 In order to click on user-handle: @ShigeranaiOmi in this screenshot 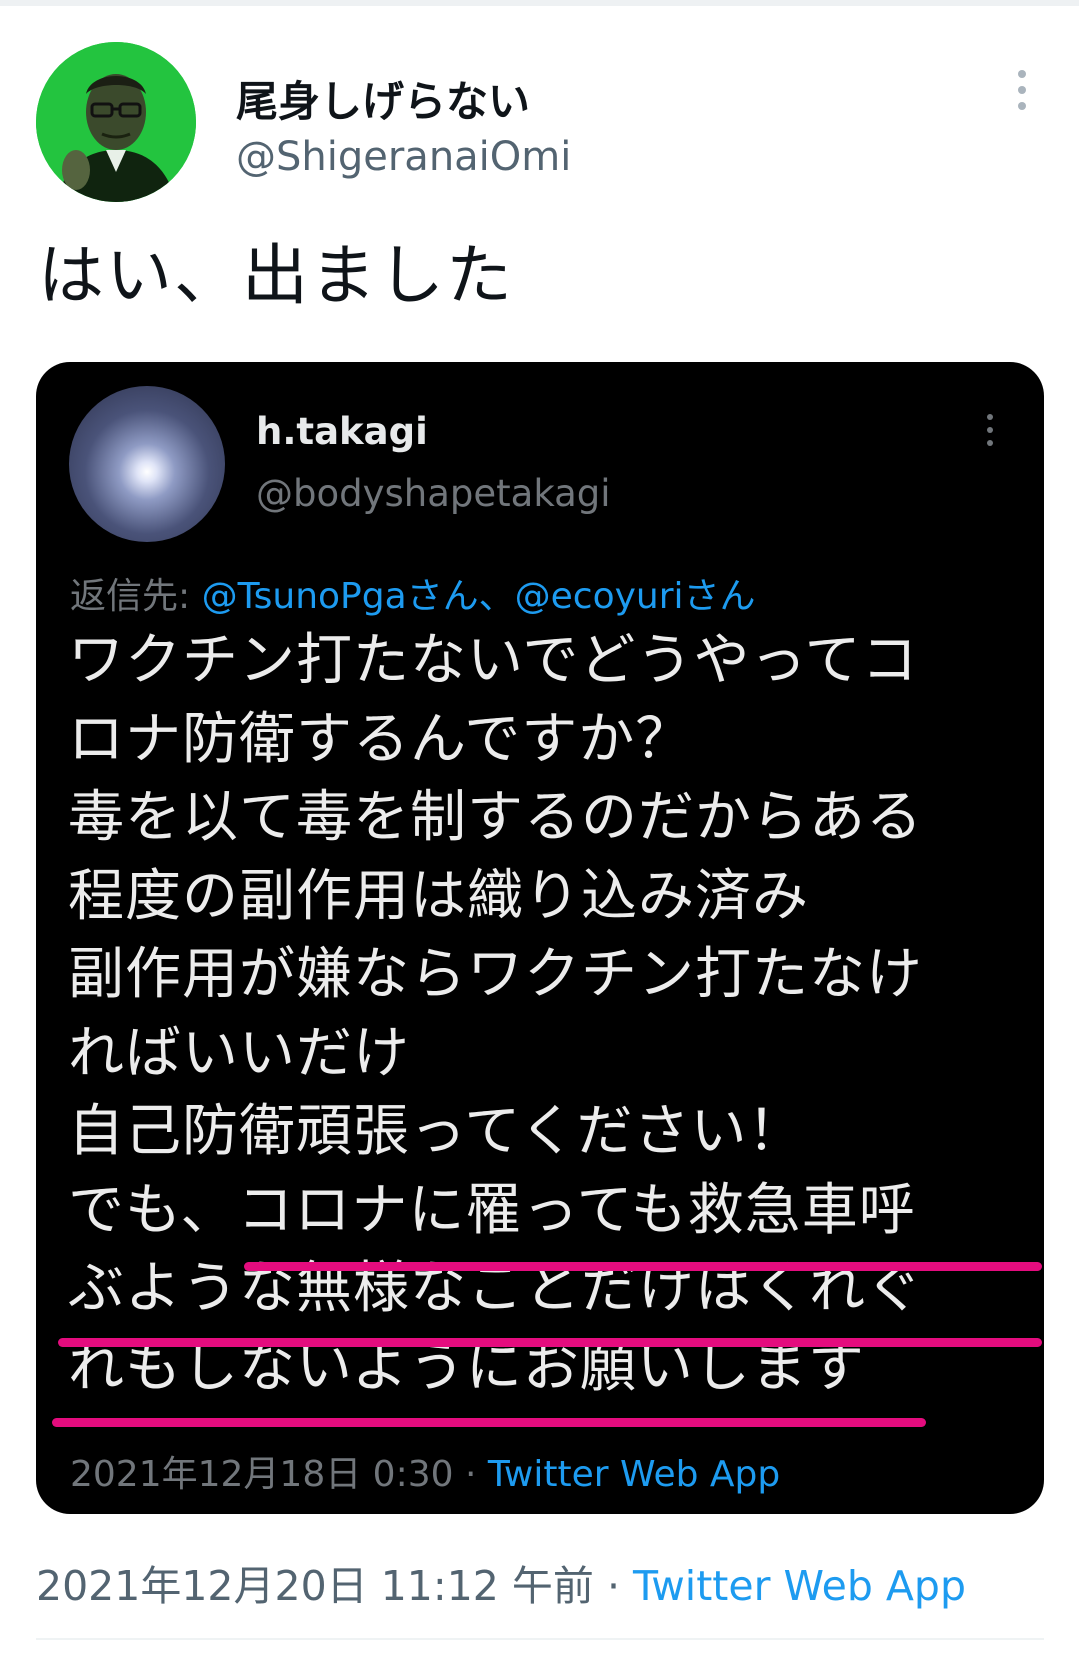, I will do `click(403, 157)`.